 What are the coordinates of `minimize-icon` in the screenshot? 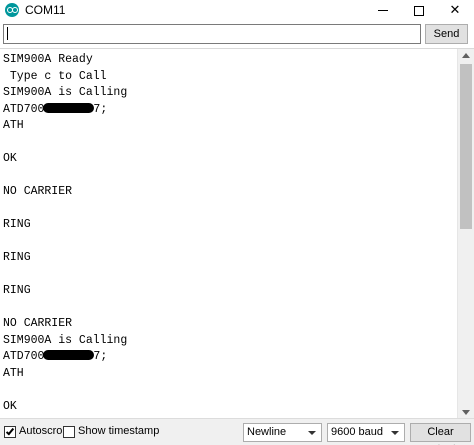 It's located at (383, 11).